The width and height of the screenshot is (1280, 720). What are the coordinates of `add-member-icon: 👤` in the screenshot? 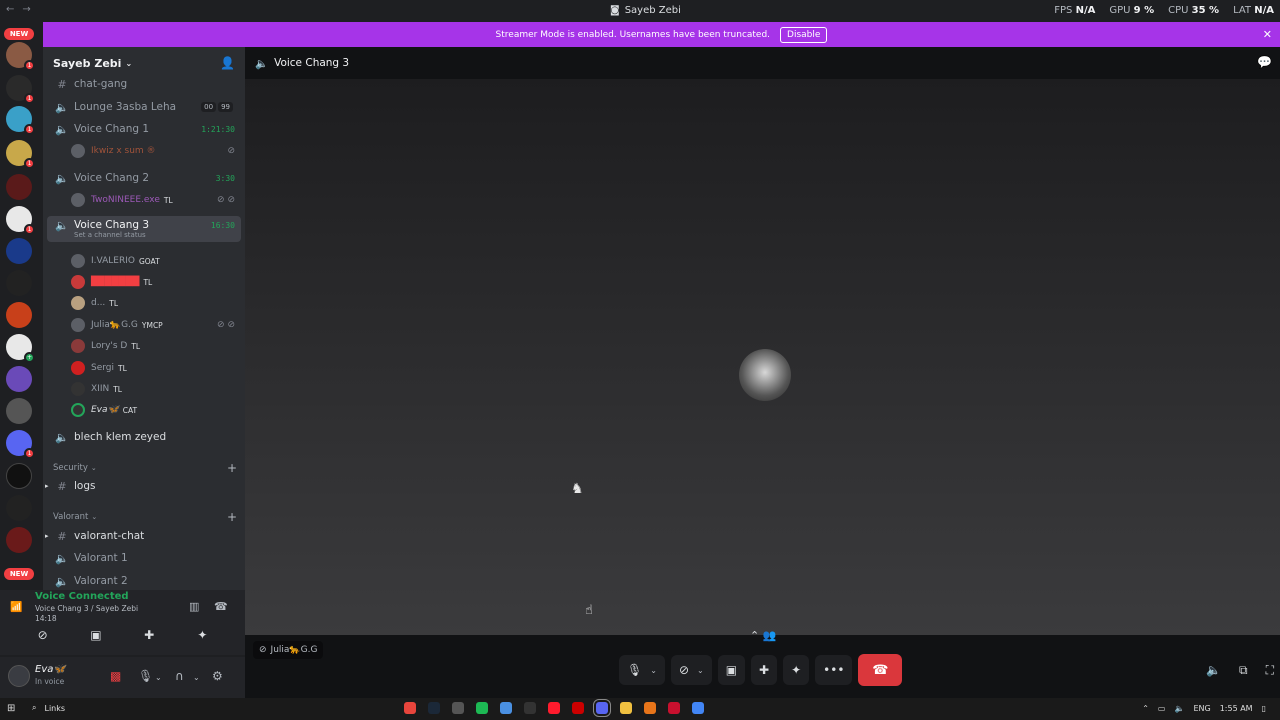 It's located at (227, 63).